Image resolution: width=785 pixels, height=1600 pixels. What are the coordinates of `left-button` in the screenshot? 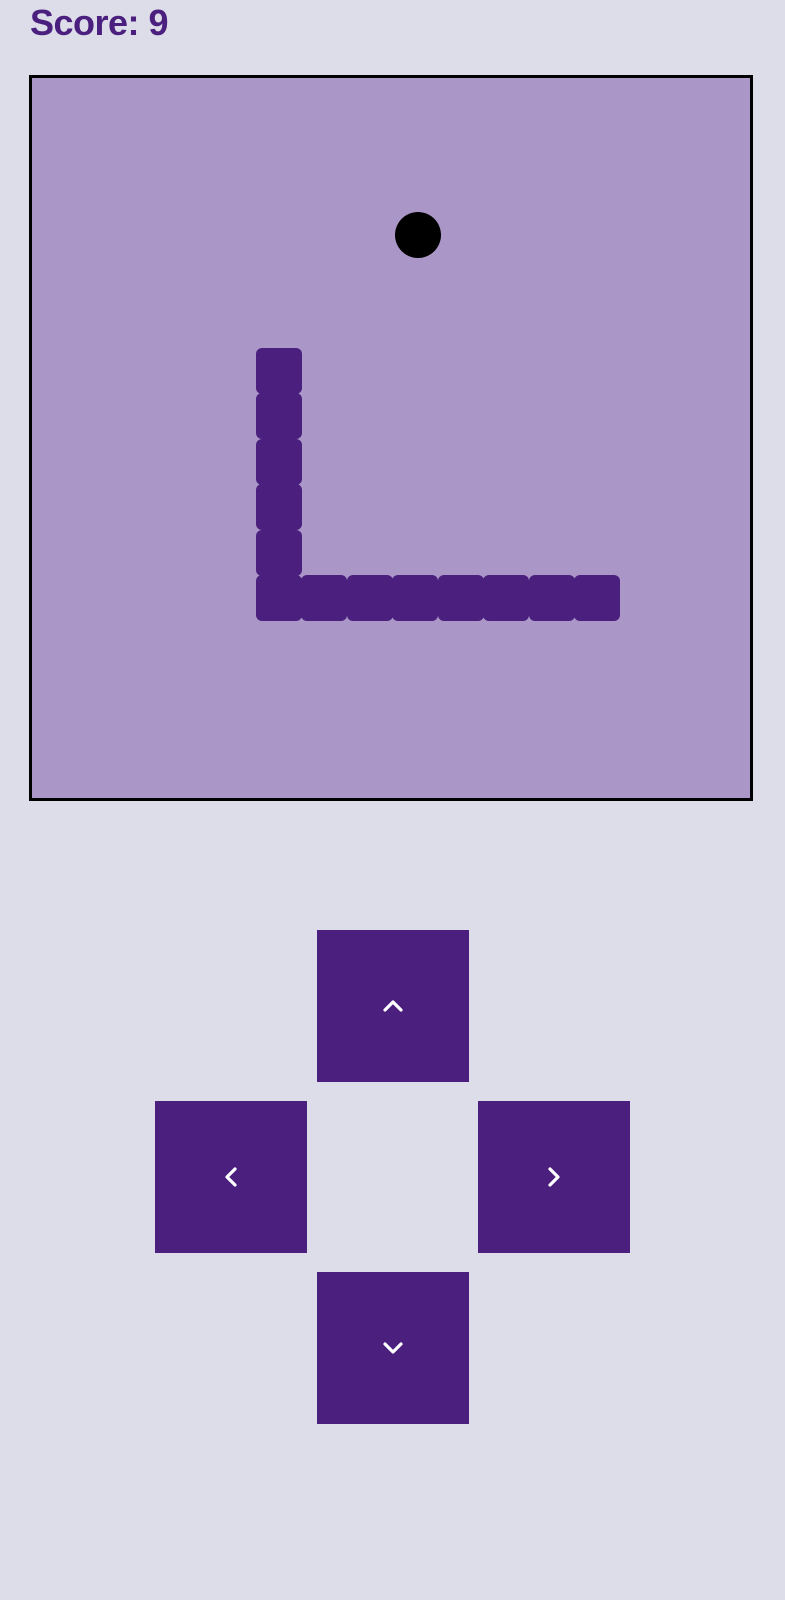 It's located at (231, 1177).